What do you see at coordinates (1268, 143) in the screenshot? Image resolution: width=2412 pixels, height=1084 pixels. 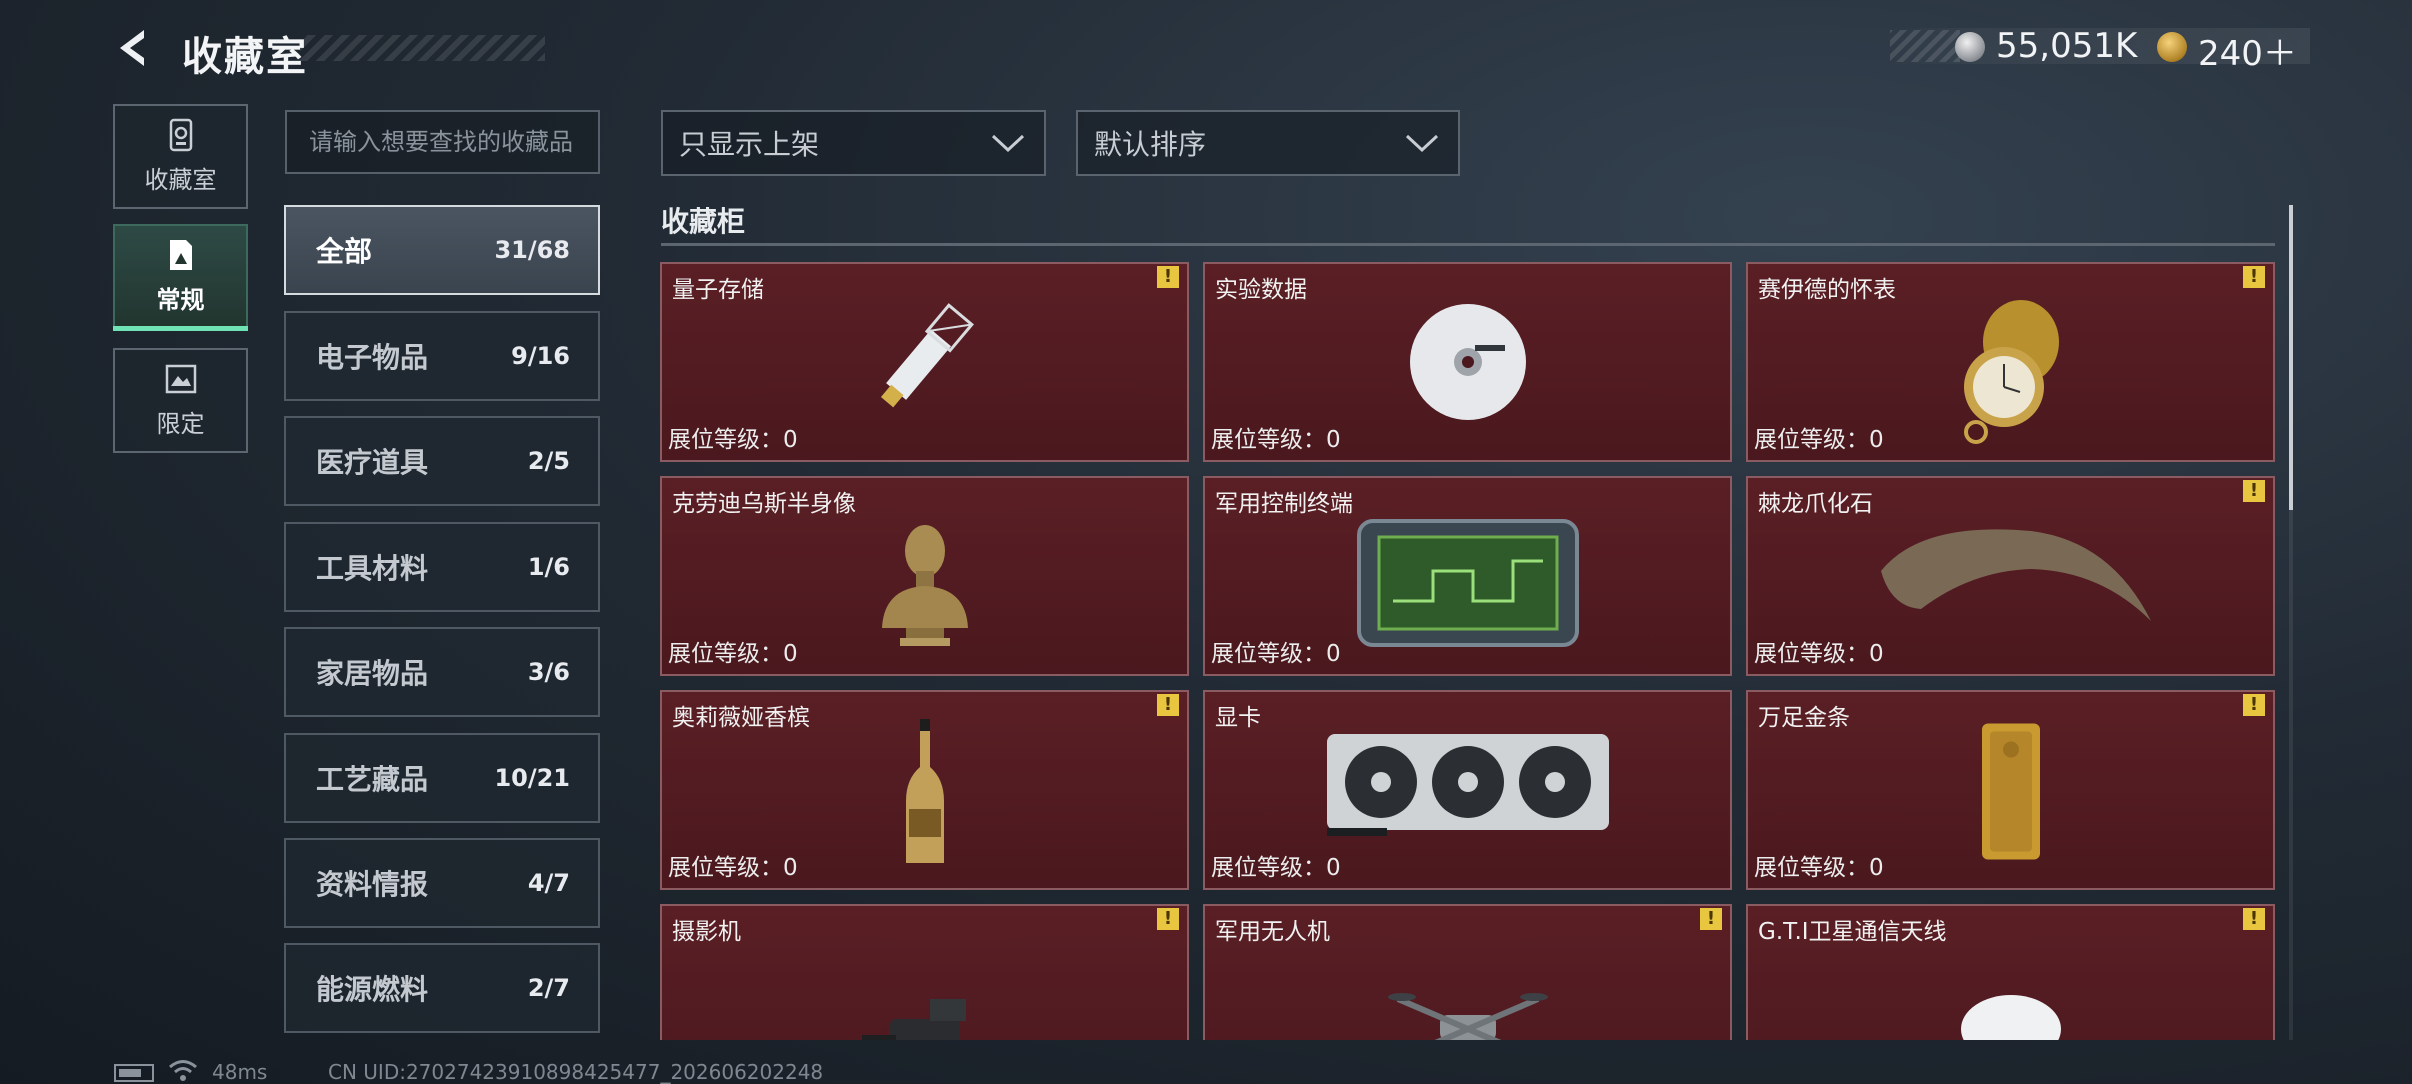 I see `sort-dropdown: 默认排序` at bounding box center [1268, 143].